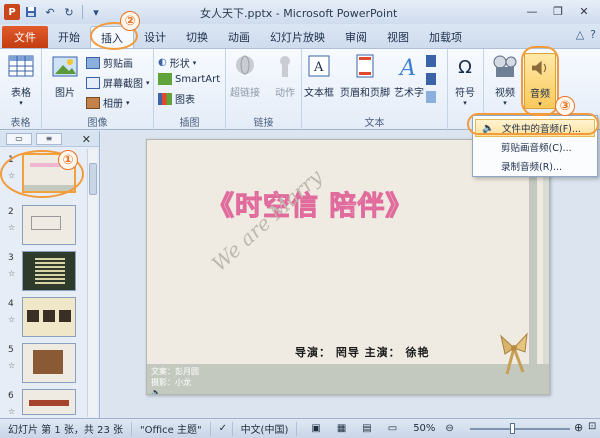 The width and height of the screenshot is (600, 438). Describe the element at coordinates (580, 34) in the screenshot. I see `minimize-ribbon-icon: △` at that location.